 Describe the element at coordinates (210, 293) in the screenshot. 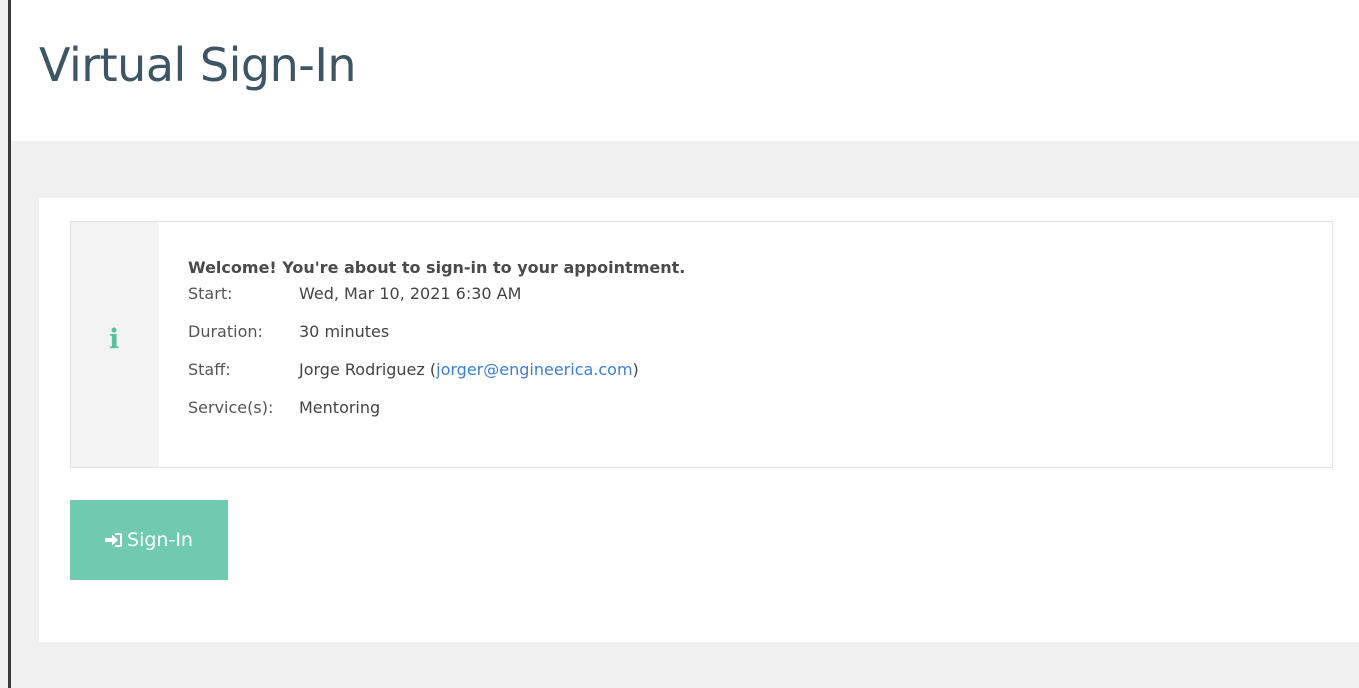

I see `start-label: Start:` at that location.